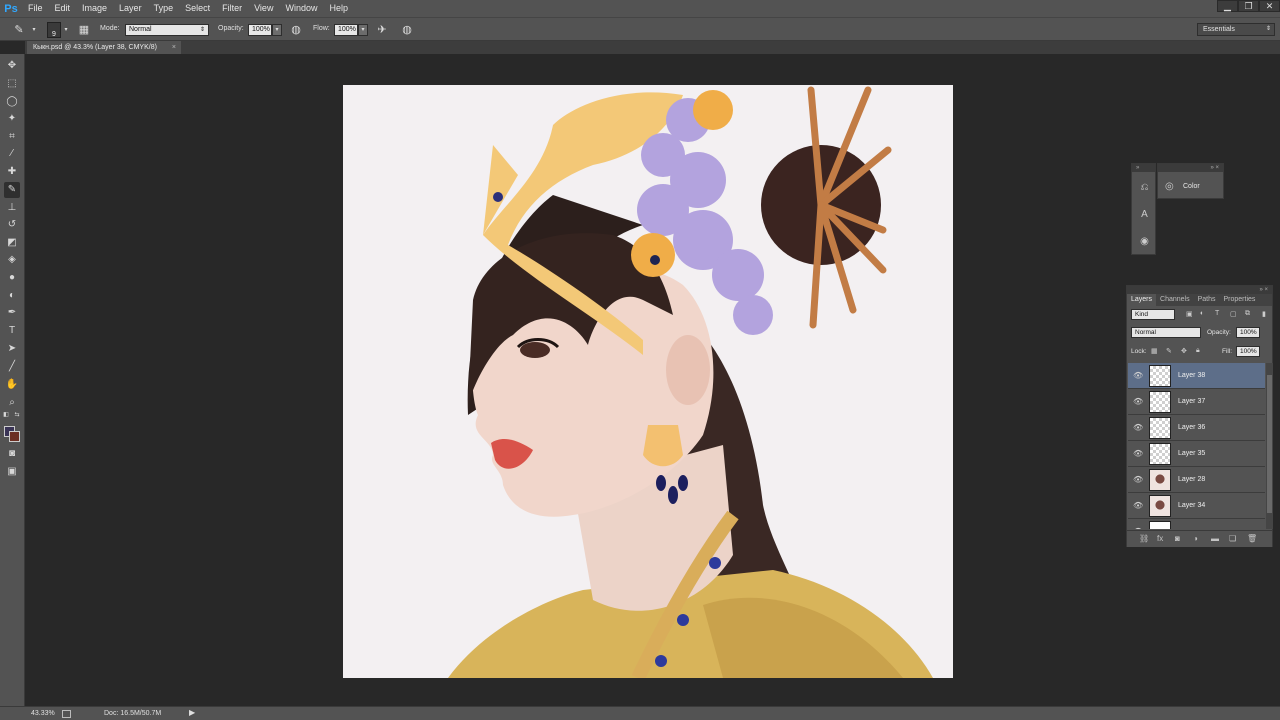  I want to click on restore-button: ❐, so click(1248, 6).